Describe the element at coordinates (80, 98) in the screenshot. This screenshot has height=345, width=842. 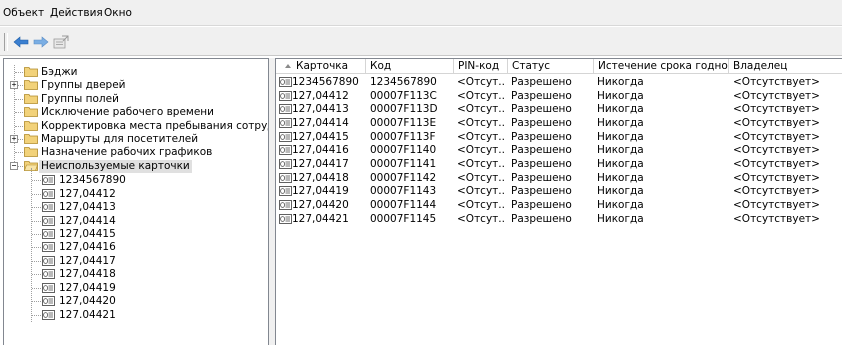
I see `tree-item-label: Группы полей` at that location.